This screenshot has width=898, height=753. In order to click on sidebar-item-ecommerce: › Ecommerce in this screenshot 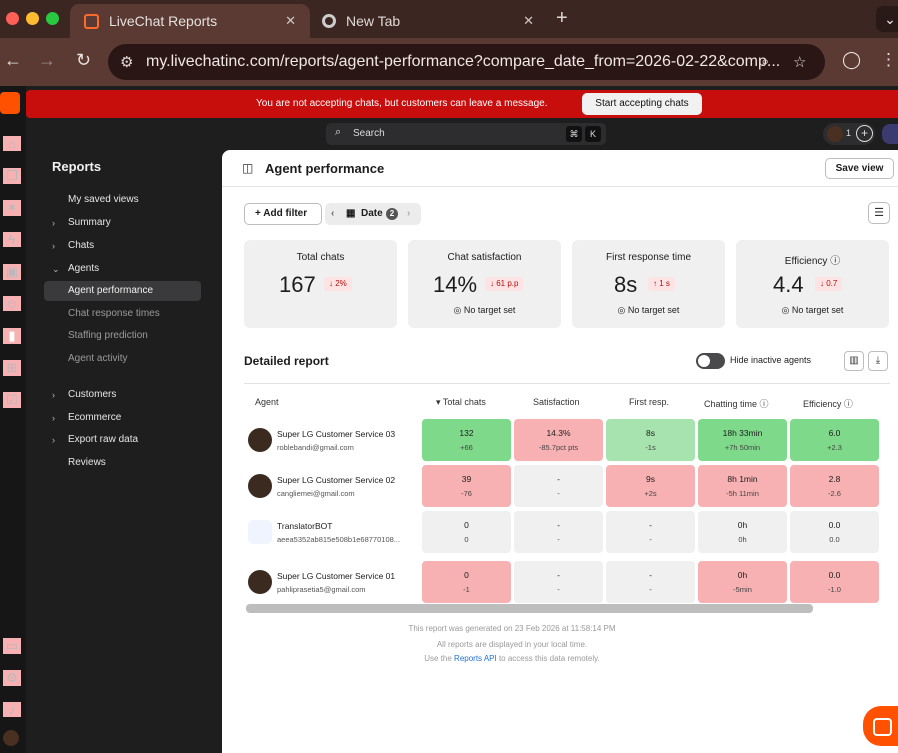, I will do `click(122, 418)`.